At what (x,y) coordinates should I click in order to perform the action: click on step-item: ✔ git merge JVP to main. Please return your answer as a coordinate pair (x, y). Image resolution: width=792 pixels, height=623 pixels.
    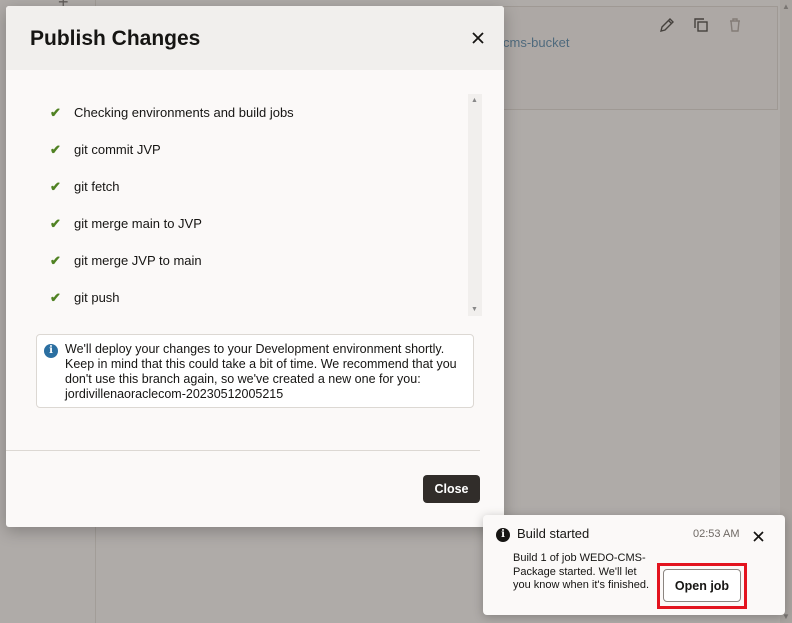
    Looking at the image, I should click on (250, 260).